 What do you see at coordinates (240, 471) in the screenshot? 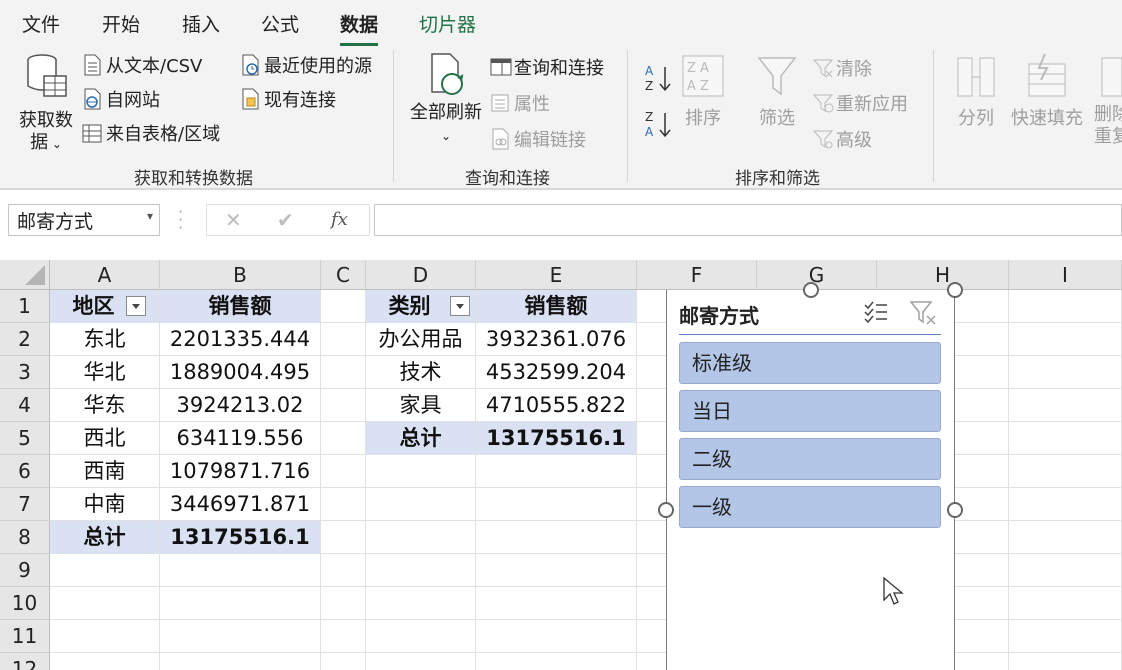
I see `pivot1-row-value: 1079871.716` at bounding box center [240, 471].